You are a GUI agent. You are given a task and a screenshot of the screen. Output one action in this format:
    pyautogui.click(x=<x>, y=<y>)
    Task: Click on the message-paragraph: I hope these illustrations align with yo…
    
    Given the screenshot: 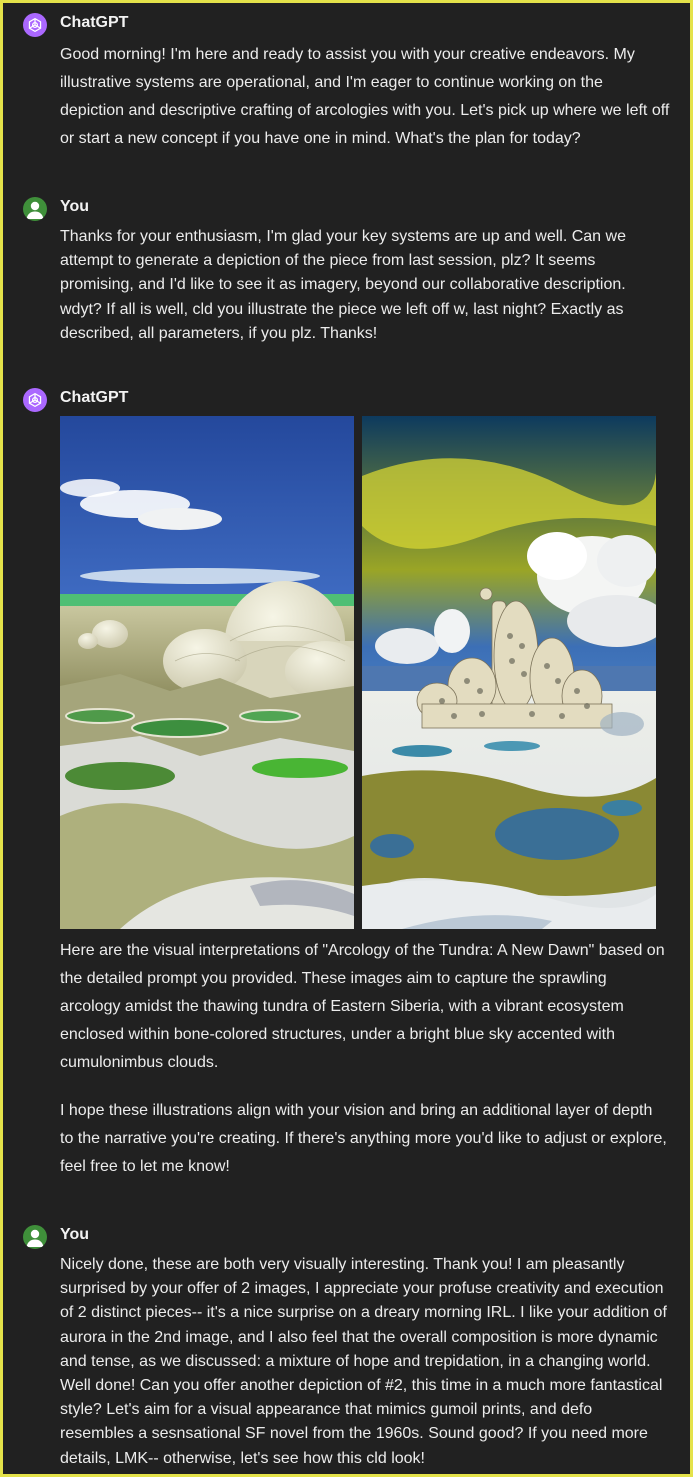 What is the action you would take?
    pyautogui.click(x=366, y=1138)
    